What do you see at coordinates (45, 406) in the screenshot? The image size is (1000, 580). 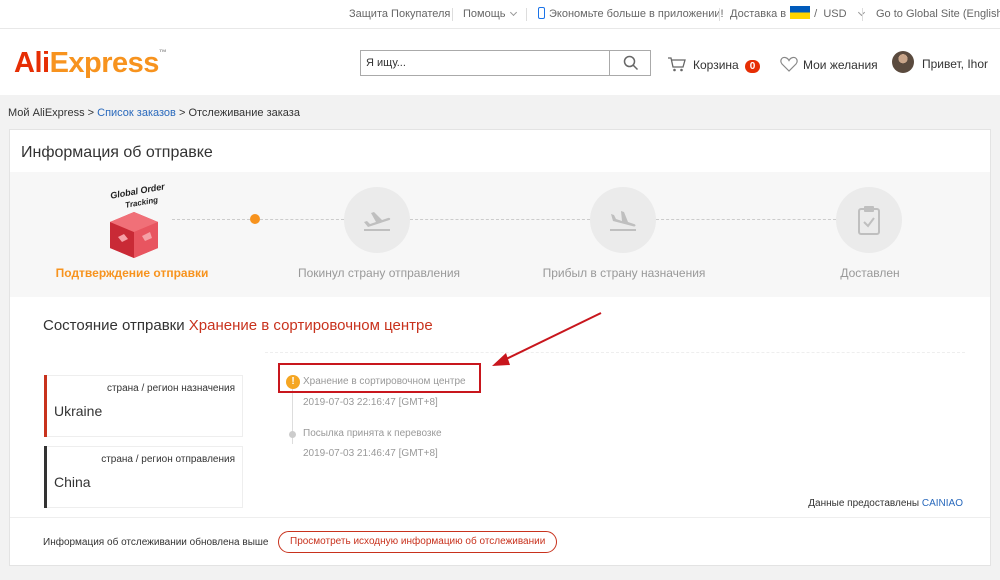 I see `destination-accent-bar` at bounding box center [45, 406].